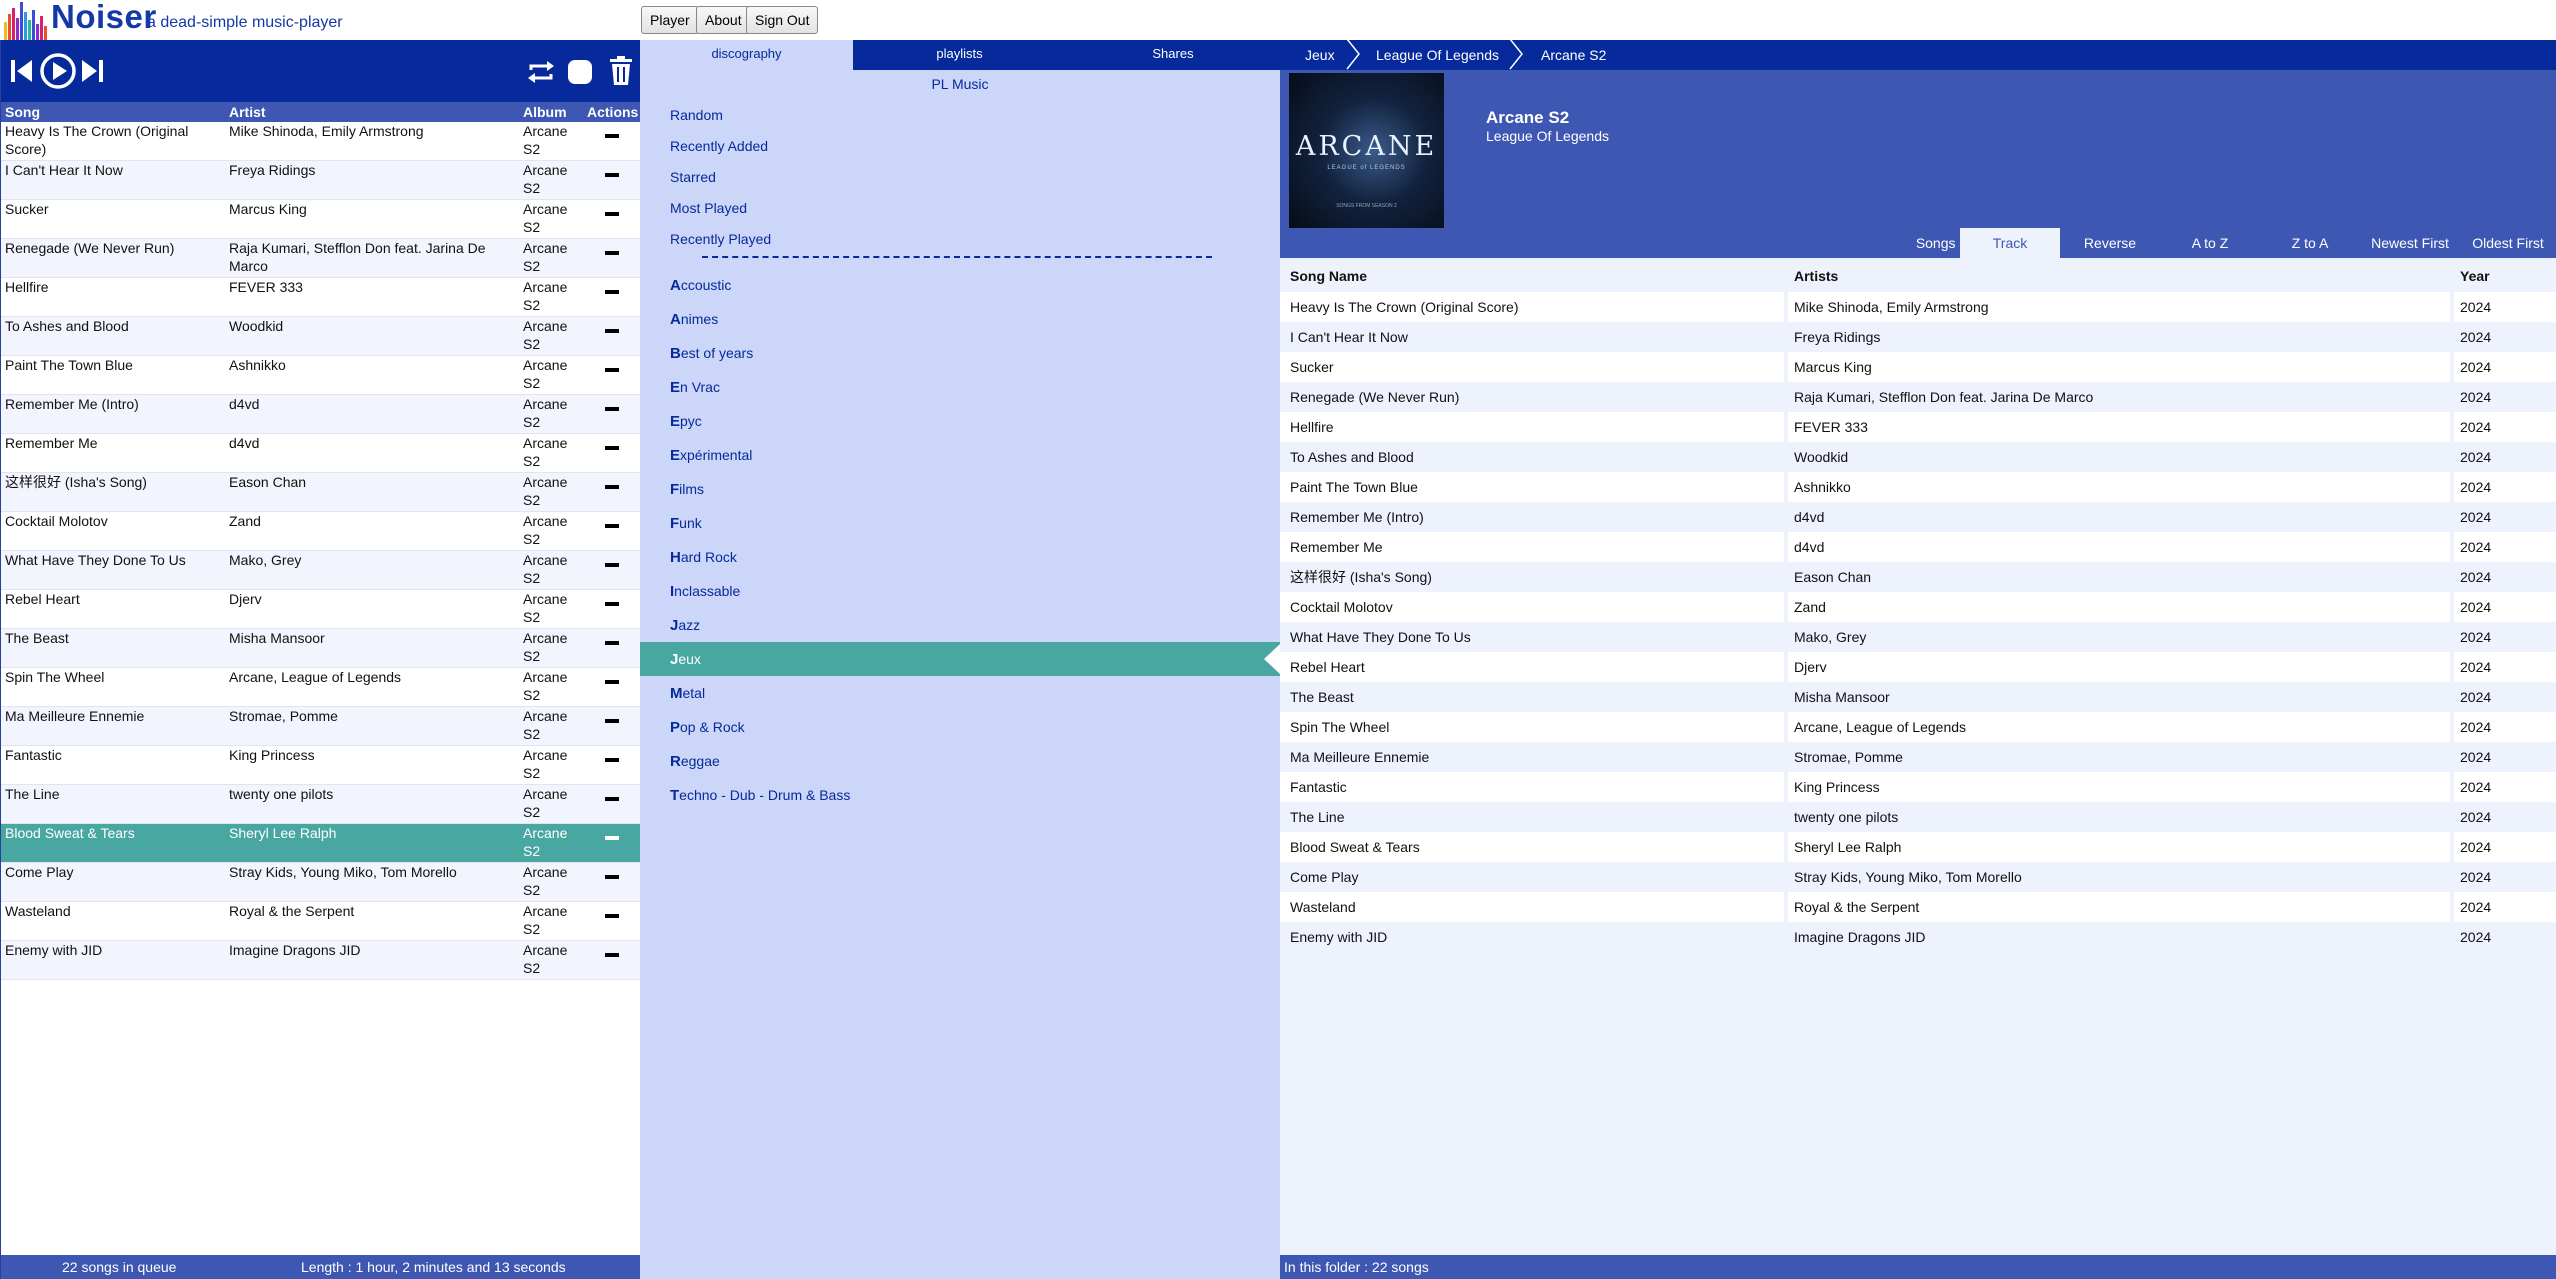  I want to click on queue-row: Cocktail Molotov Zand Arcane S2, so click(321, 531).